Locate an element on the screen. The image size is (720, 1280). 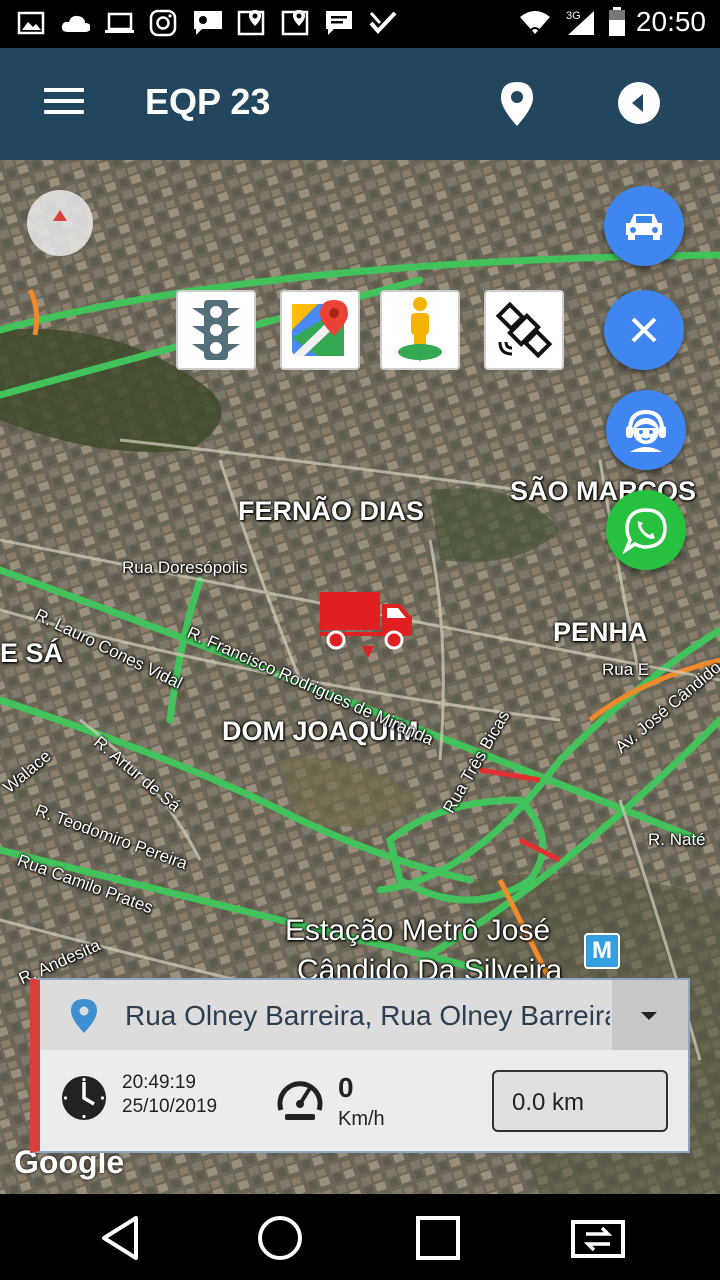
chat-lg-icon is located at coordinates (207, 23).